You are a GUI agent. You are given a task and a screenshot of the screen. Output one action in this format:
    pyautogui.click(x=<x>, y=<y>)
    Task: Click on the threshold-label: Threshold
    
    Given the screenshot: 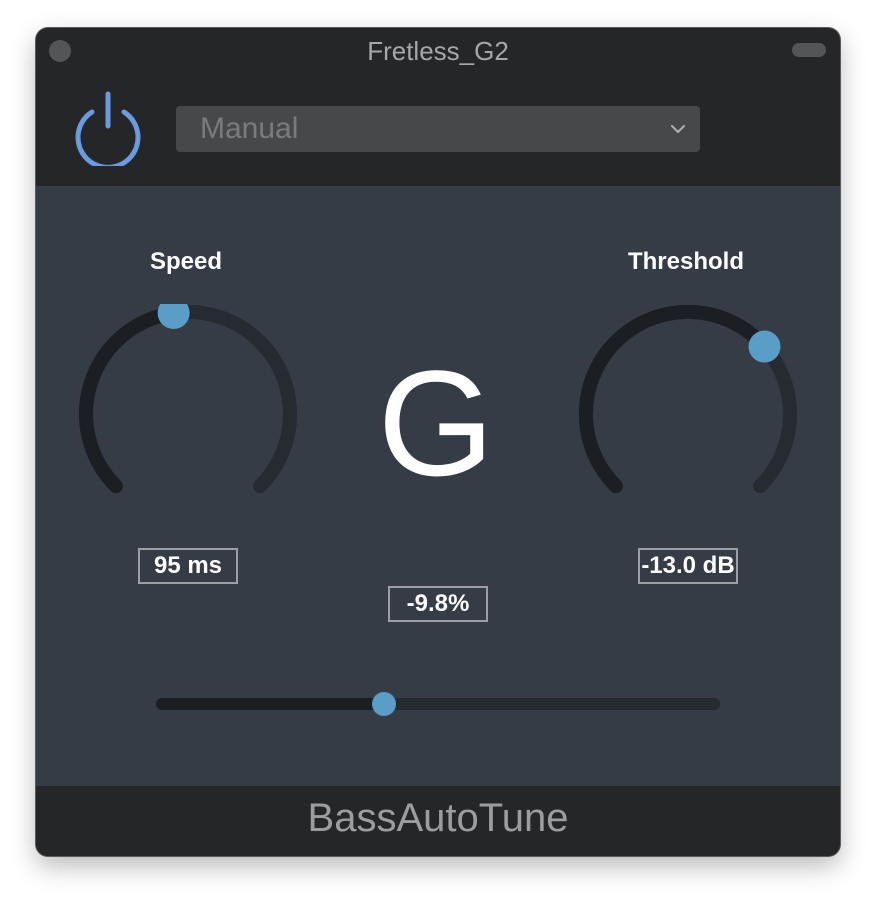 What is the action you would take?
    pyautogui.click(x=685, y=261)
    